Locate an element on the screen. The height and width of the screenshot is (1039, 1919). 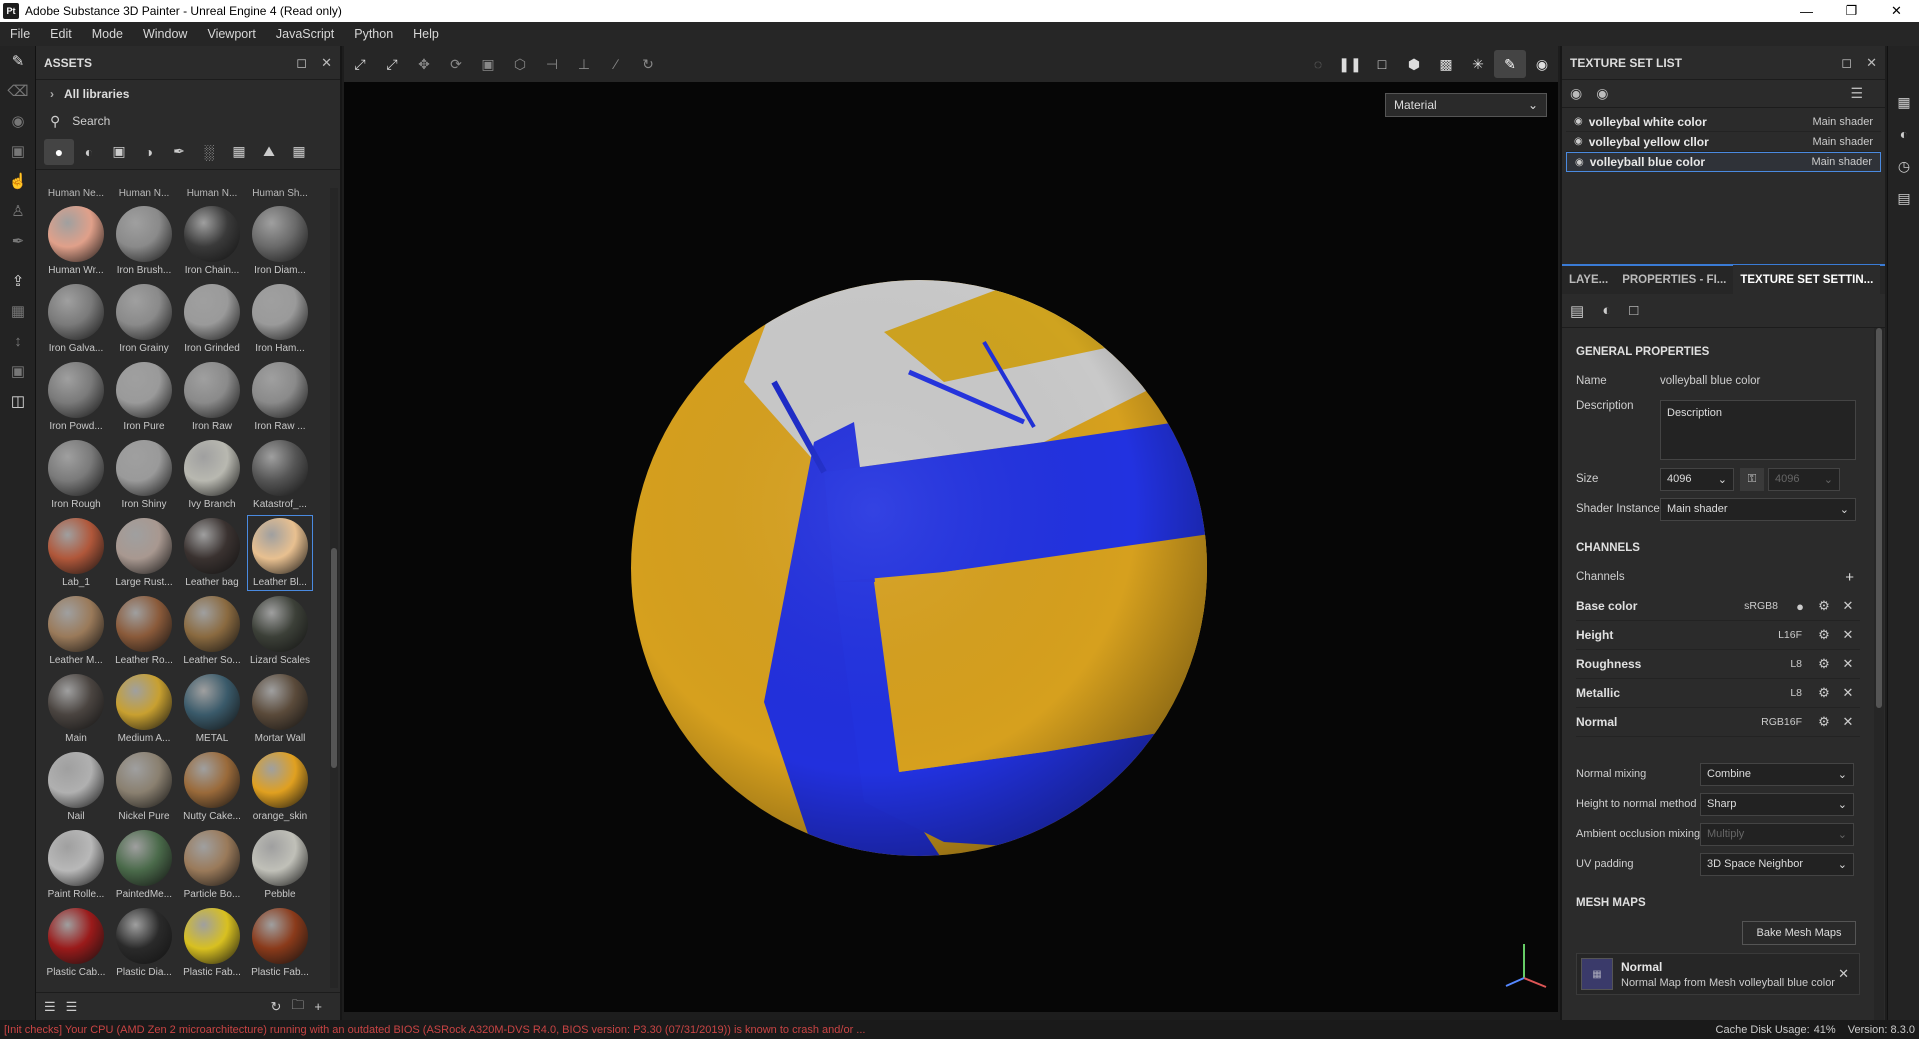
asset-tile: Leather bag is located at coordinates (212, 553).